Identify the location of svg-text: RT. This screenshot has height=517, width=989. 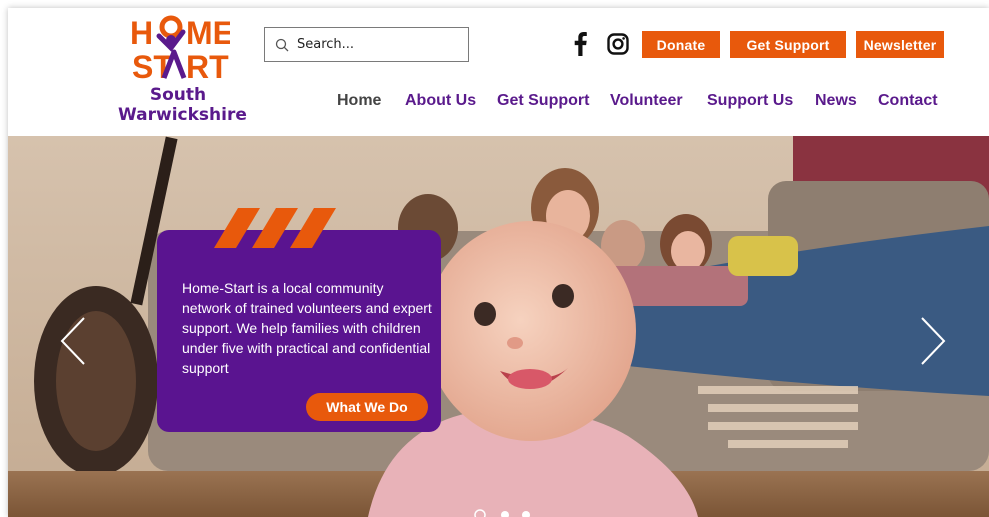
(207, 65).